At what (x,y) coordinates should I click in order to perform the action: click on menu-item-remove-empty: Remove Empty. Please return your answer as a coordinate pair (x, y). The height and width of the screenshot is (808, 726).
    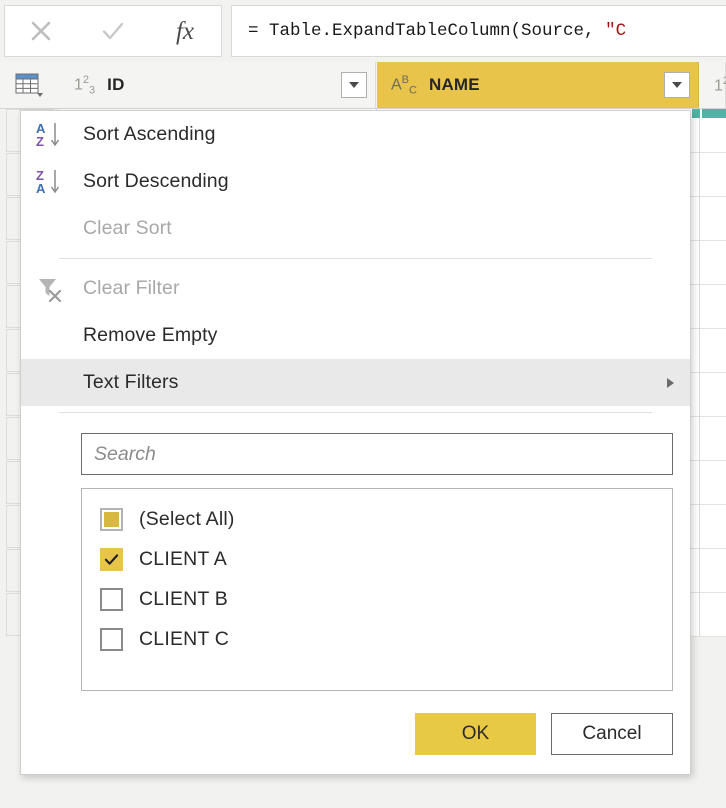
    Looking at the image, I should click on (355, 335).